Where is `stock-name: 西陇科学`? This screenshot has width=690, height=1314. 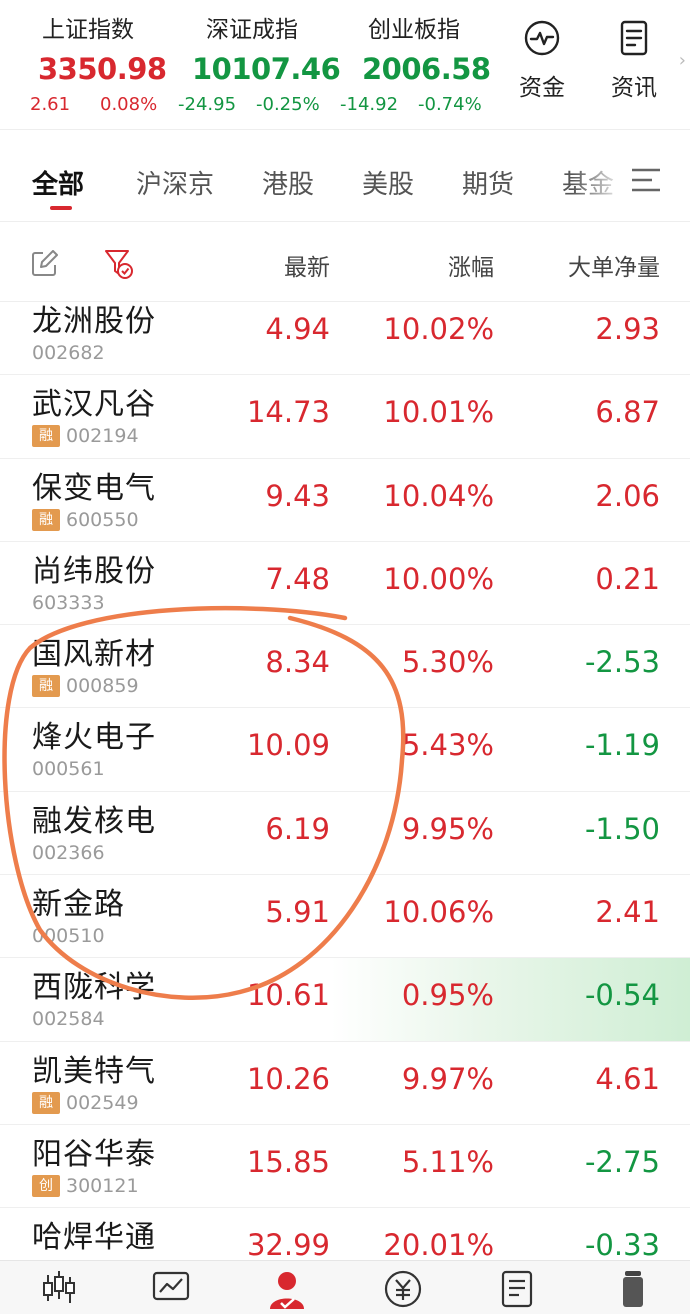 stock-name: 西陇科学 is located at coordinates (94, 988).